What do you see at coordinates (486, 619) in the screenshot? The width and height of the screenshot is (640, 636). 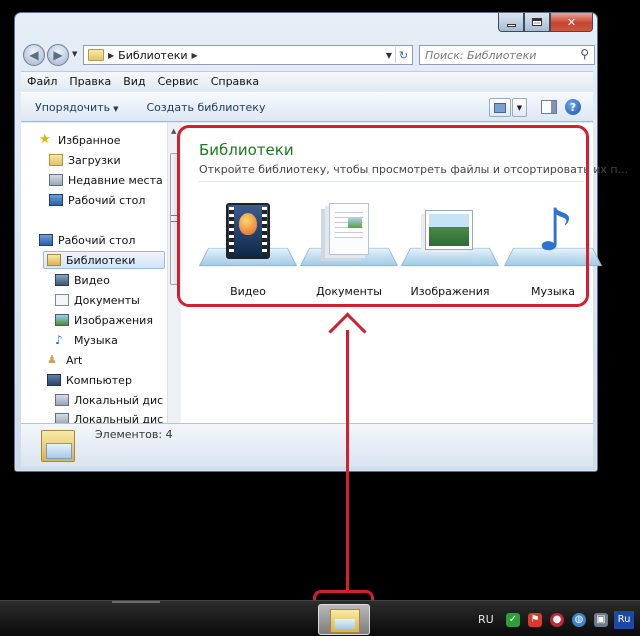 I see `language-indicator: RU` at bounding box center [486, 619].